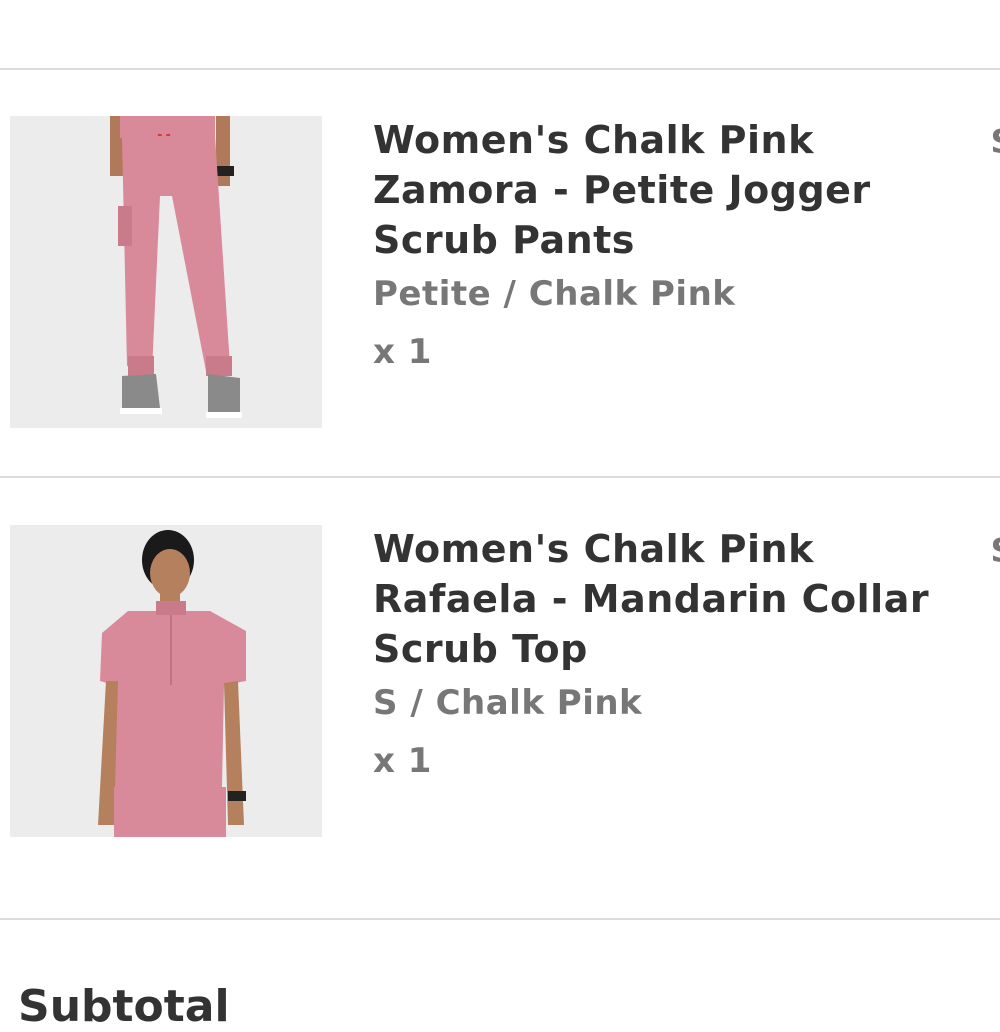 This screenshot has width=1000, height=1032. Describe the element at coordinates (500, 69) in the screenshot. I see `top-divider` at that location.